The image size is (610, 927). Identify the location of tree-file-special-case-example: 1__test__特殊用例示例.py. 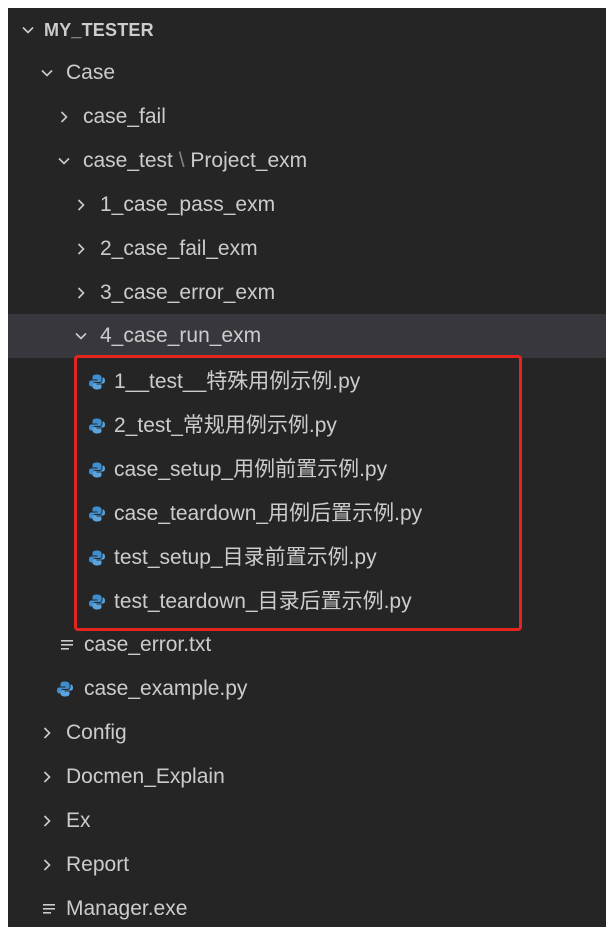
(307, 382).